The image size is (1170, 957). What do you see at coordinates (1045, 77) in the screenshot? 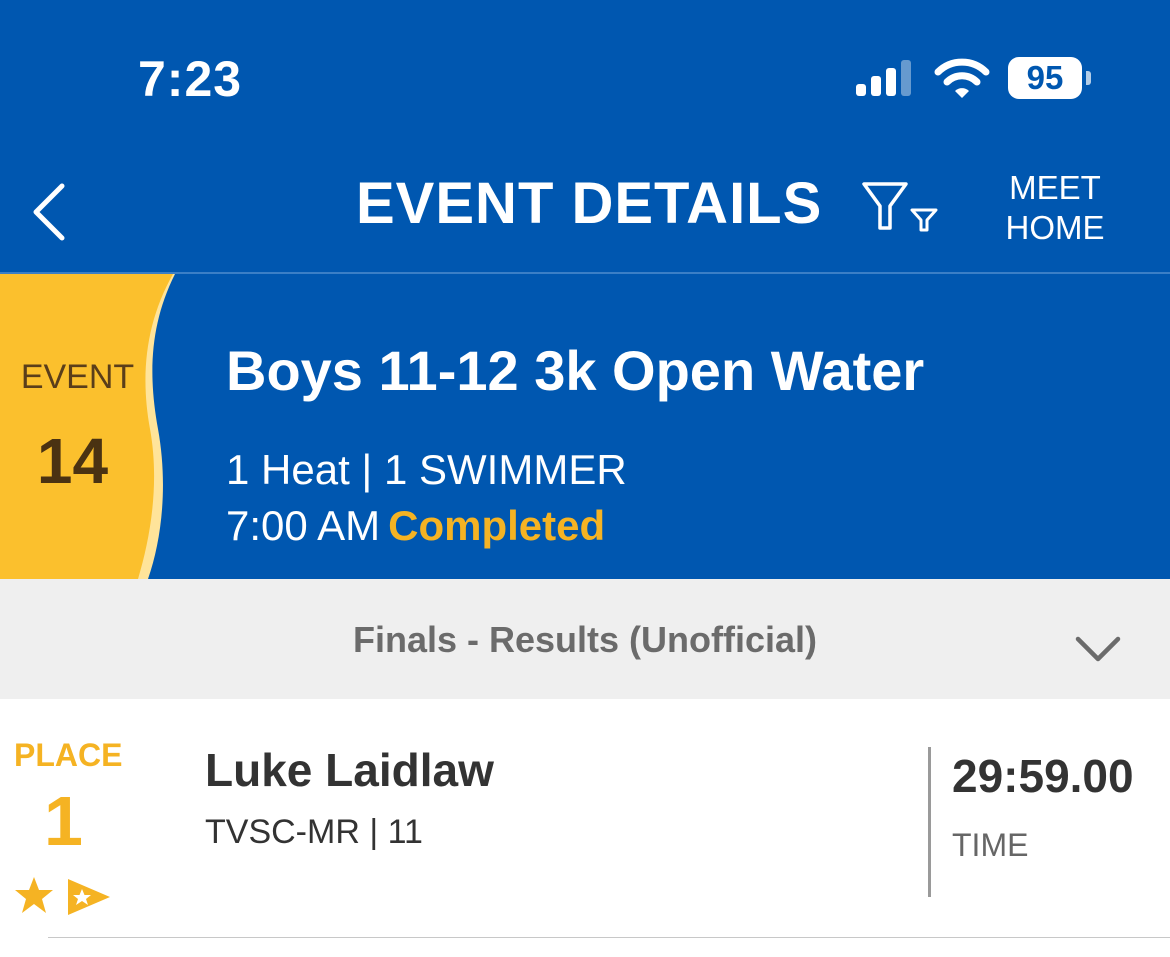
I see `battery-level: 95` at bounding box center [1045, 77].